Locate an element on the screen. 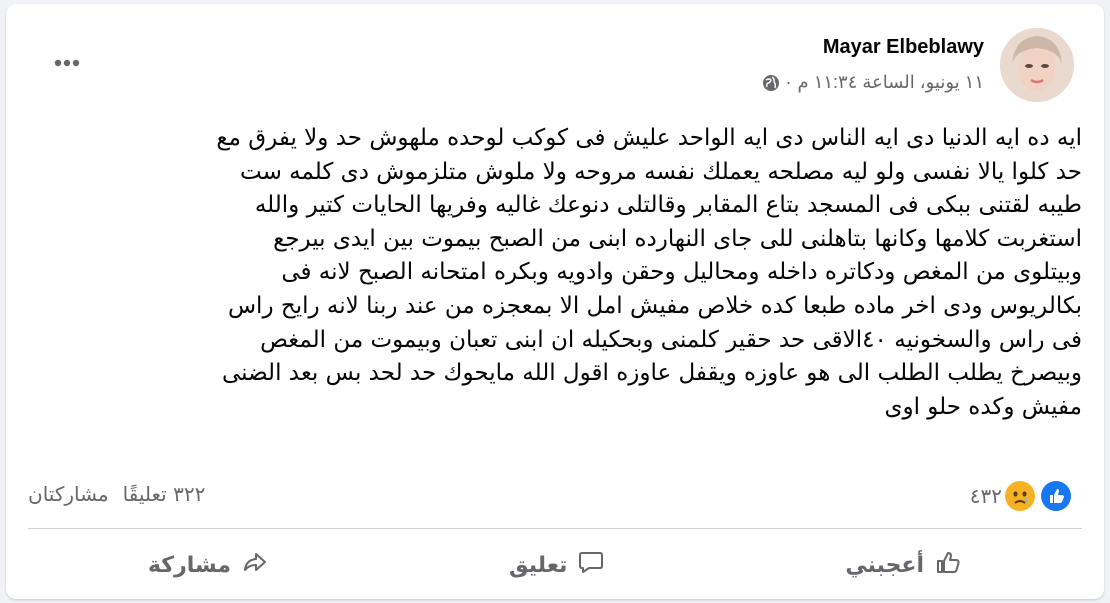 This screenshot has height=603, width=1110. sad-icon is located at coordinates (1020, 496).